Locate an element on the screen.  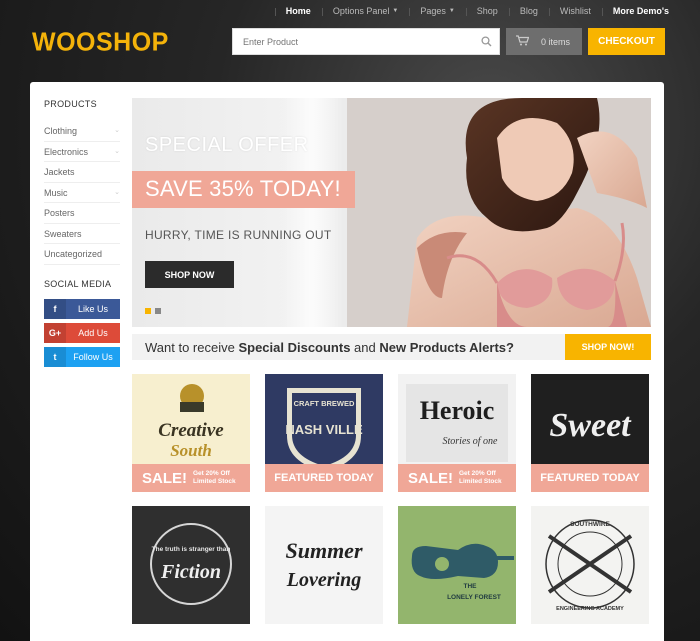
category-item-posters: Posters is located at coordinates (82, 213).